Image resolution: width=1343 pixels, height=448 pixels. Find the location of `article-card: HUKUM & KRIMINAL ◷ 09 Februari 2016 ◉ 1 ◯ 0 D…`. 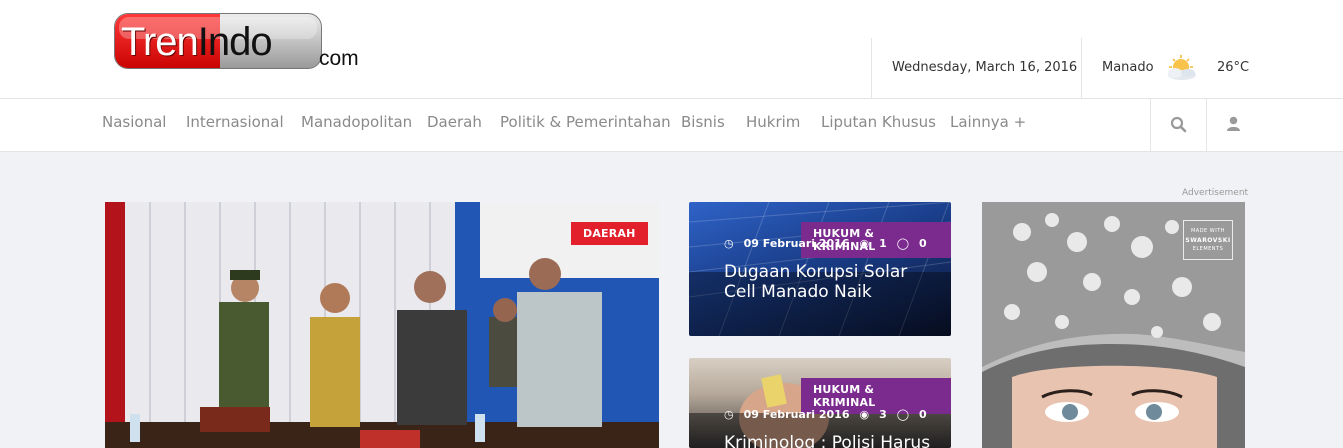

article-card: HUKUM & KRIMINAL ◷ 09 Februari 2016 ◉ 1 ◯ 0 D… is located at coordinates (820, 269).